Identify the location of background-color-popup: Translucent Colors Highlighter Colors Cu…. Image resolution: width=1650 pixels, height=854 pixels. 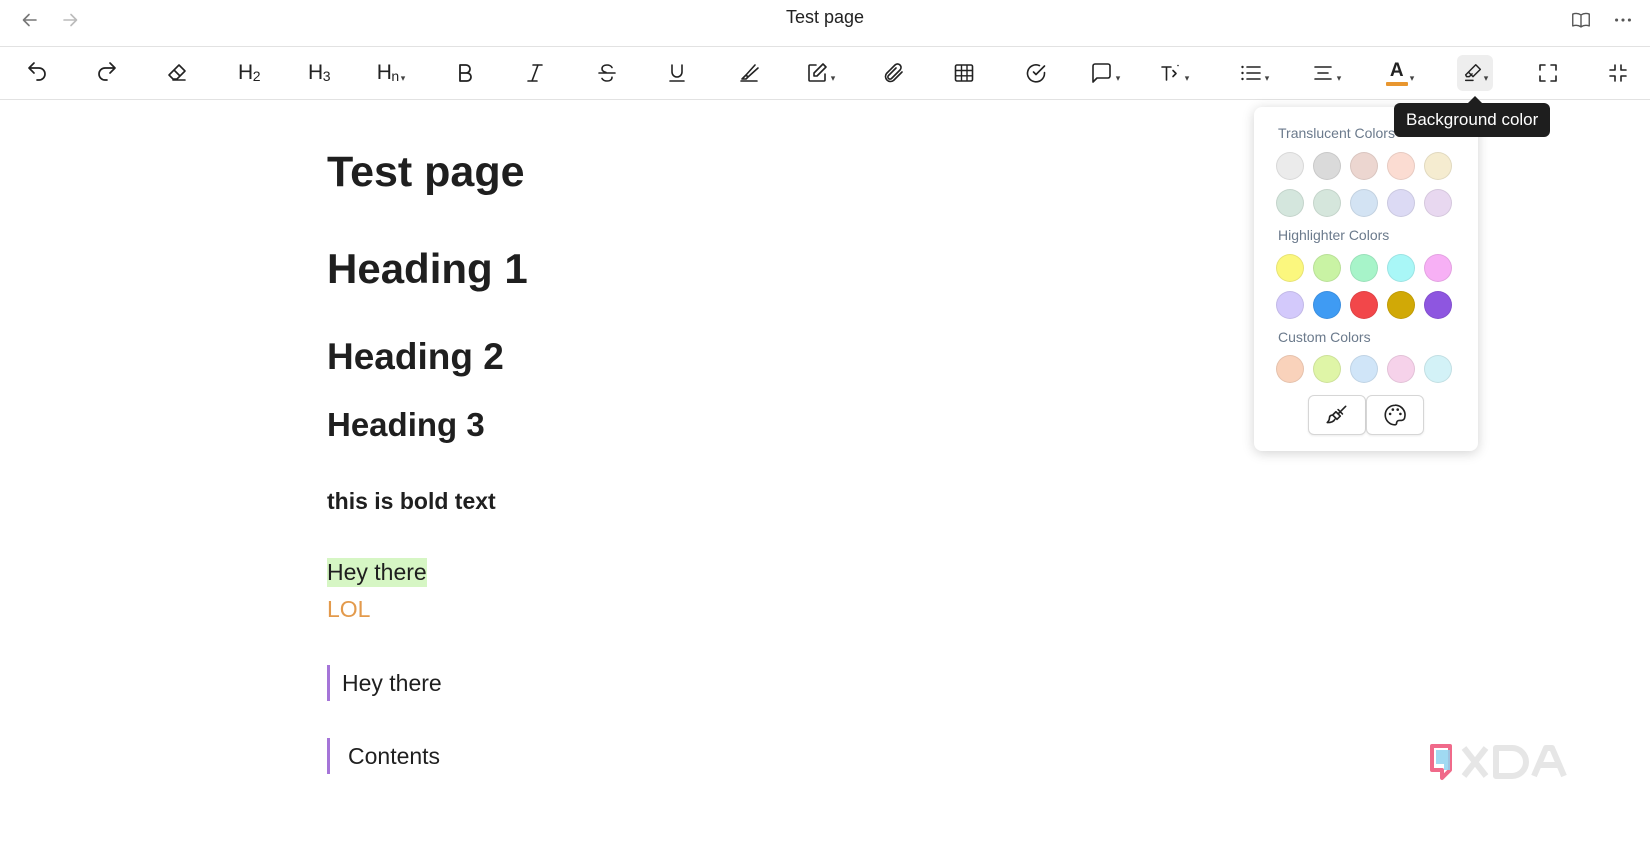
(1366, 279).